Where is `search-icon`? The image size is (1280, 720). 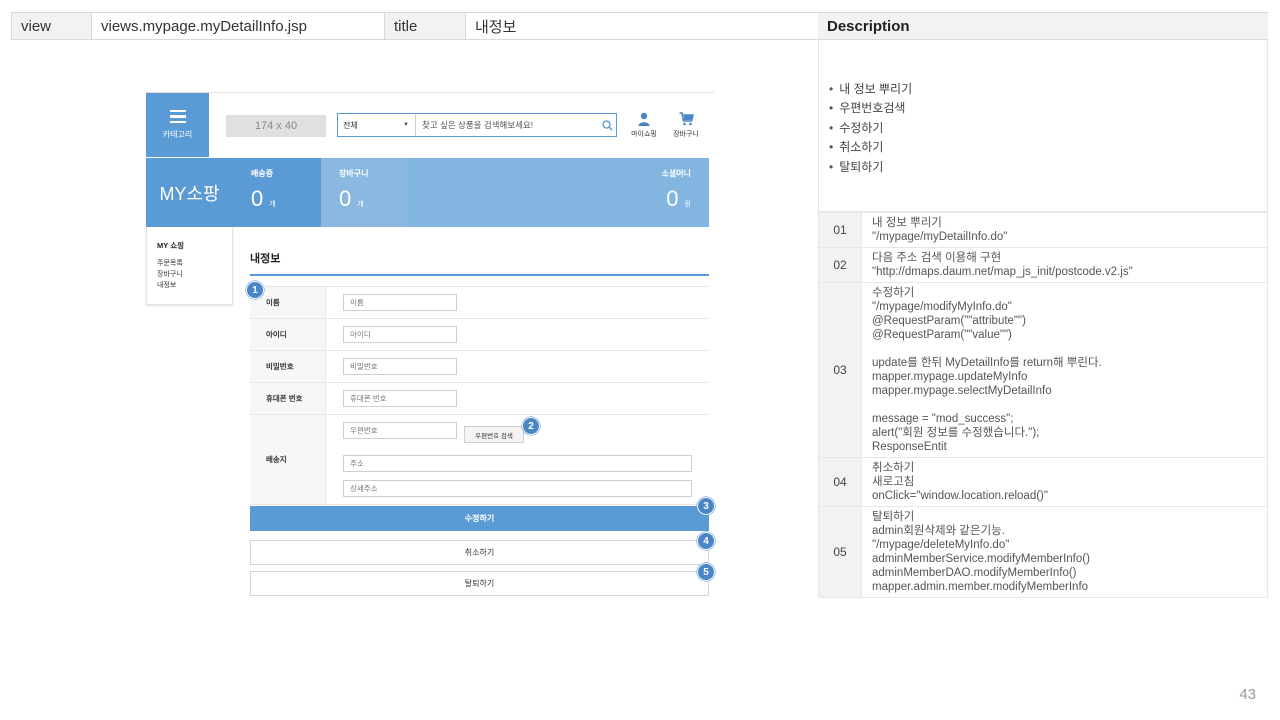
search-icon is located at coordinates (607, 125).